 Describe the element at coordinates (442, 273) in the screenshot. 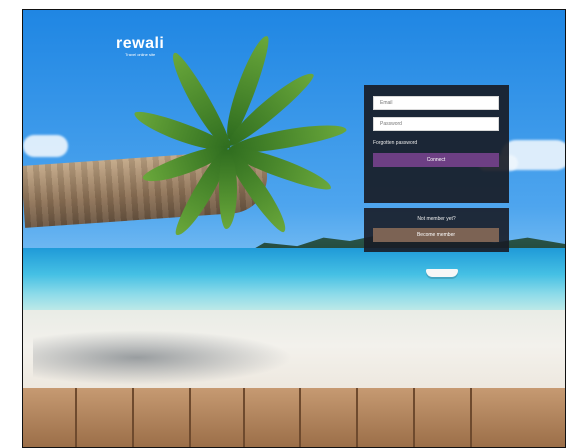

I see `boat` at that location.